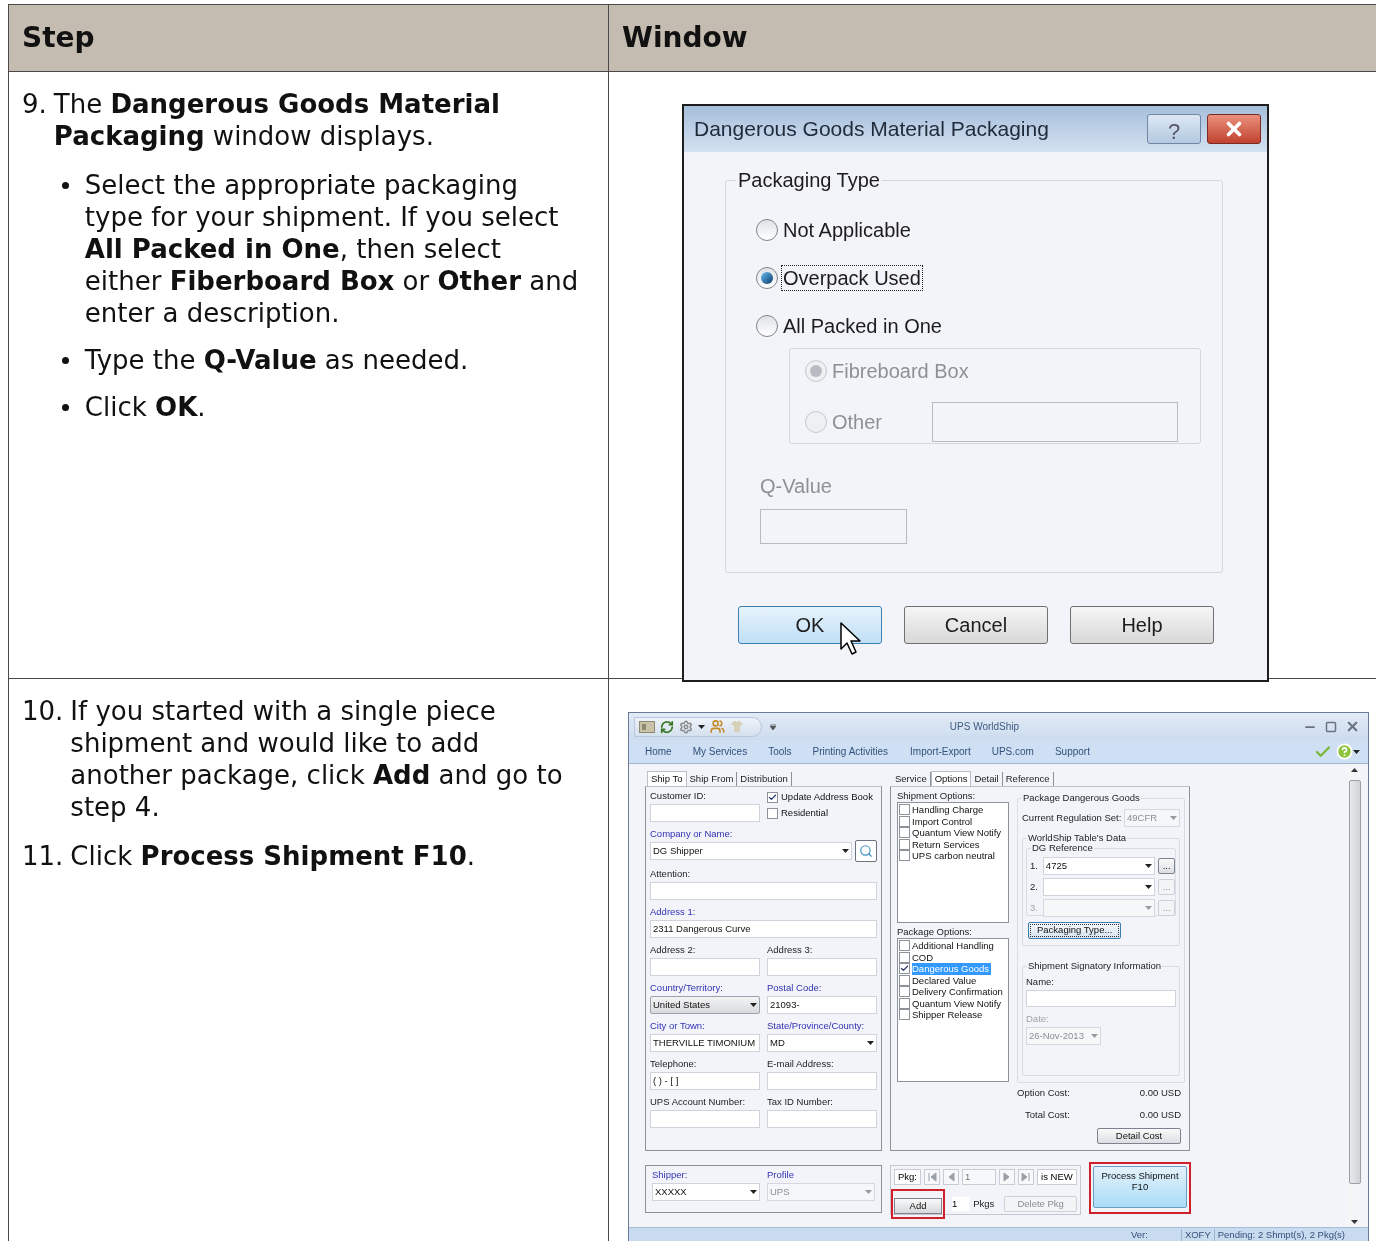  I want to click on last-page-button, so click(1026, 1177).